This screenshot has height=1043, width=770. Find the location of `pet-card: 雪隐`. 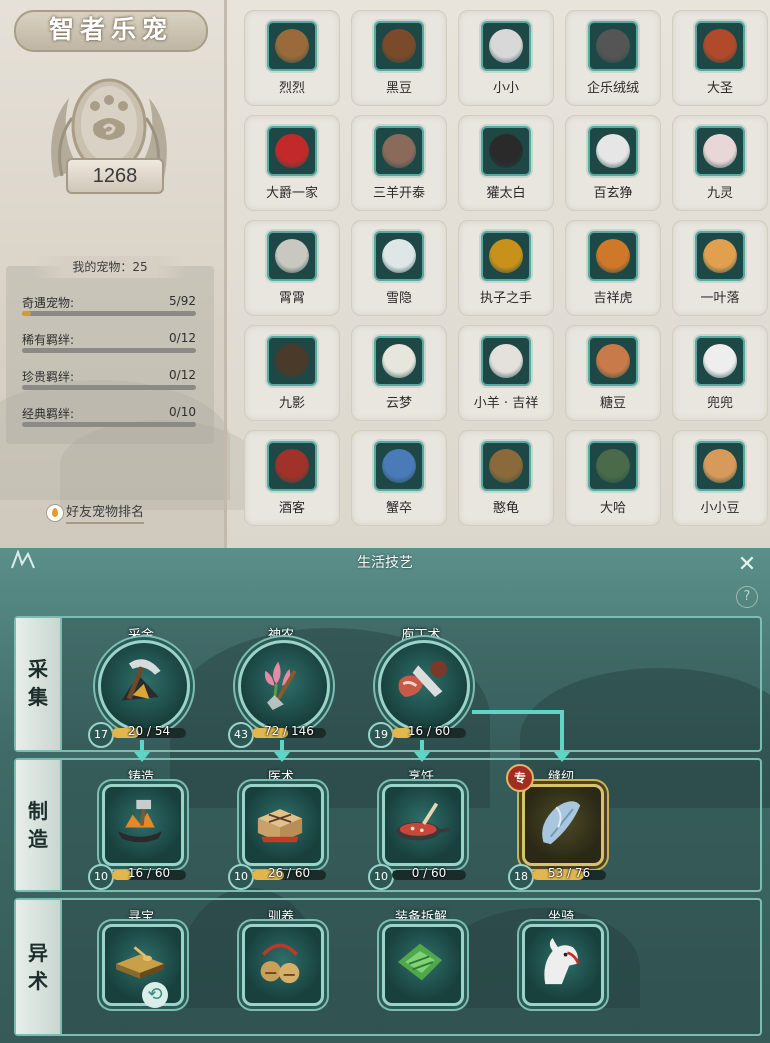

pet-card: 雪隐 is located at coordinates (399, 268).